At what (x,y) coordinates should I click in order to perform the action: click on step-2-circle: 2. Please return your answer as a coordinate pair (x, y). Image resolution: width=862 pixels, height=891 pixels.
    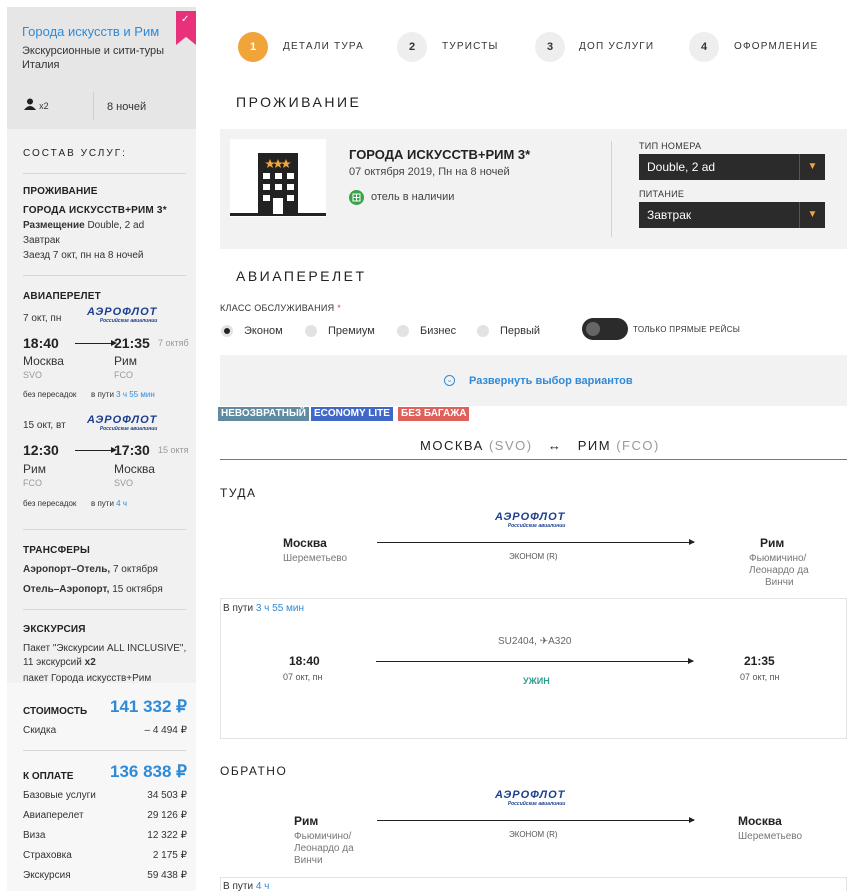
    Looking at the image, I should click on (412, 47).